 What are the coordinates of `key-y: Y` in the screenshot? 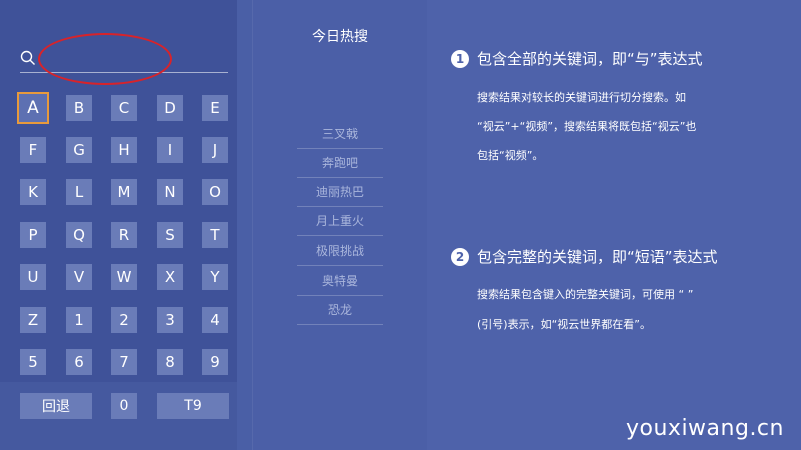 It's located at (215, 277).